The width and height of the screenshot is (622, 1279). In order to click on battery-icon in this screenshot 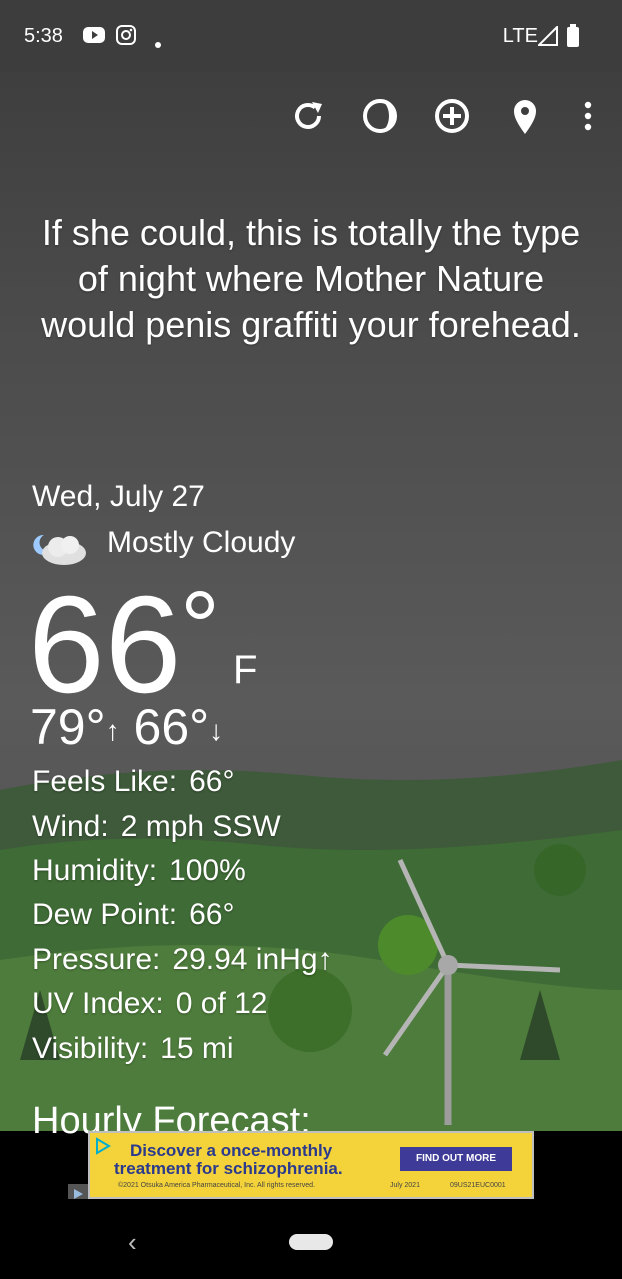, I will do `click(573, 39)`.